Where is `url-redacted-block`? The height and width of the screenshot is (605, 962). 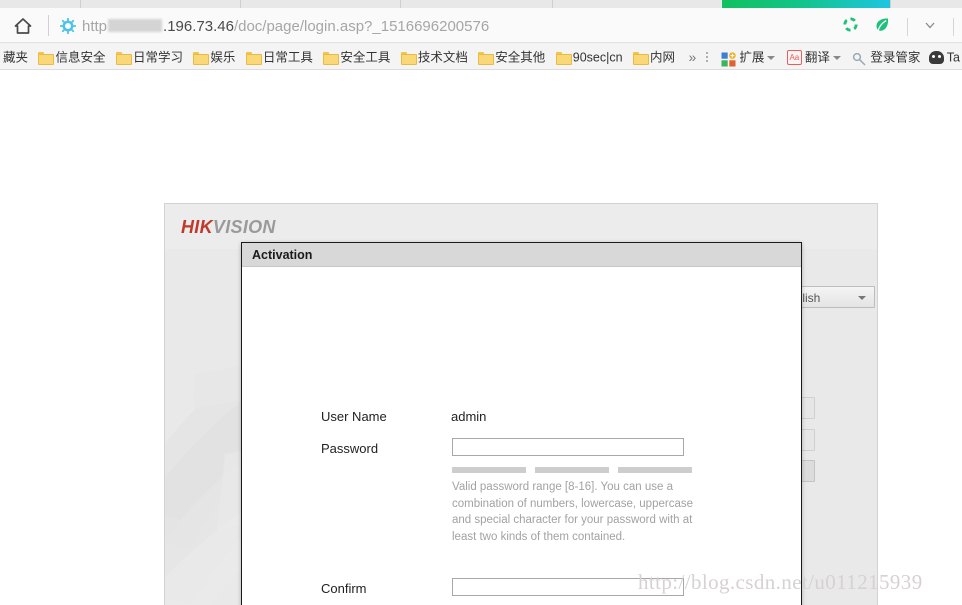 url-redacted-block is located at coordinates (135, 25).